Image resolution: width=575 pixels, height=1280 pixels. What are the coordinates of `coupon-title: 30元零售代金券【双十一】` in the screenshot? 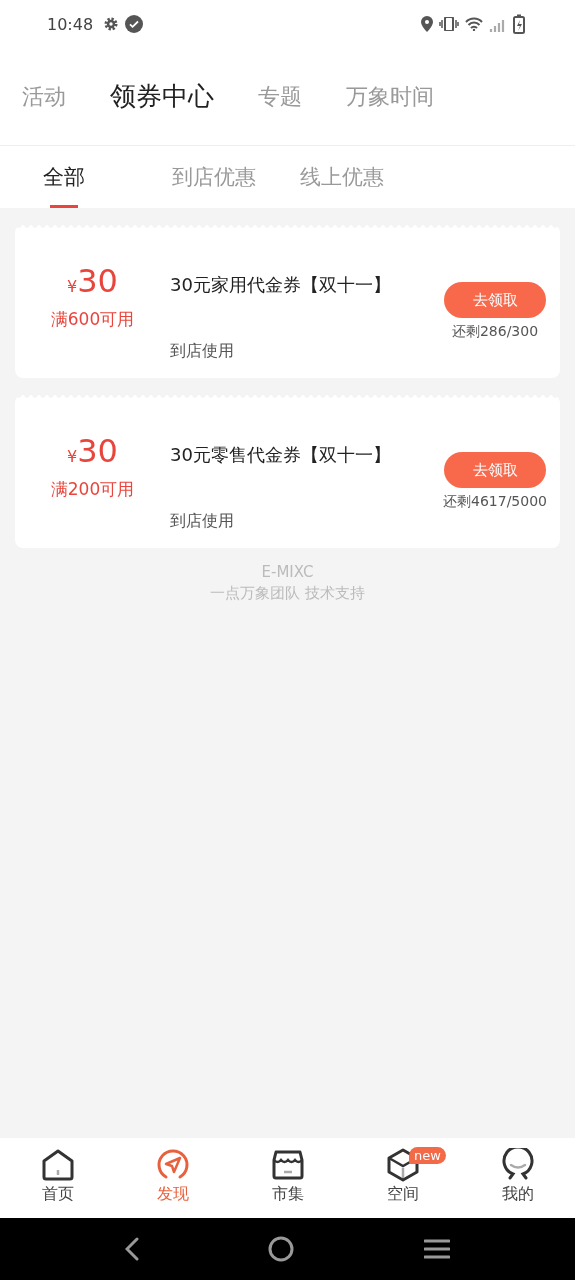 It's located at (281, 455).